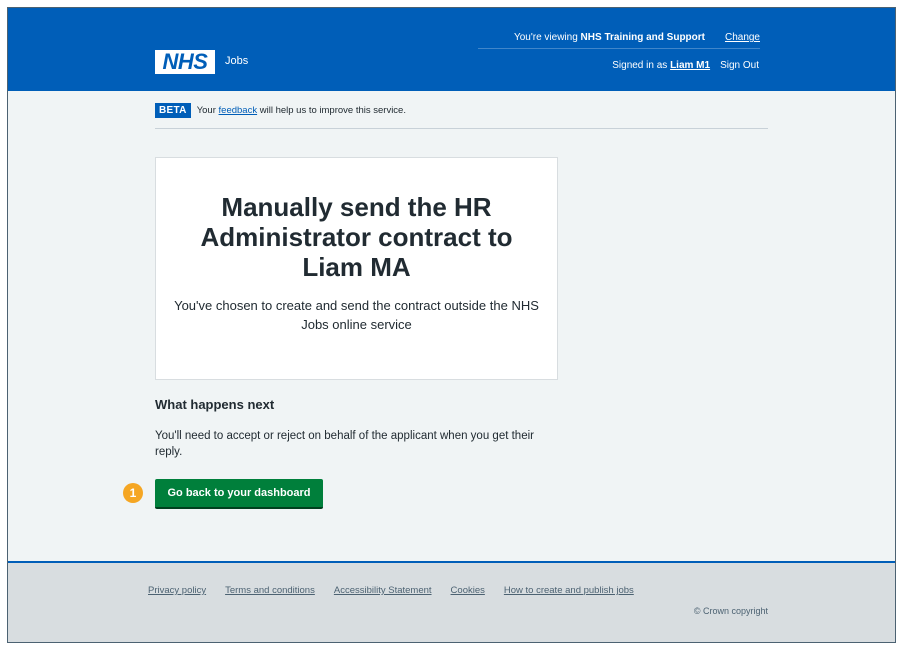  I want to click on feedback-link: feedback, so click(238, 110).